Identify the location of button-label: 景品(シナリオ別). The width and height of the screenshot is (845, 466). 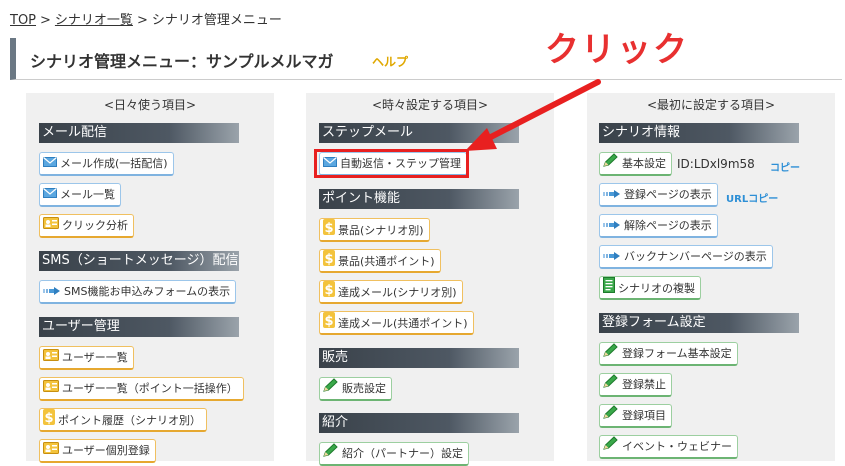
(381, 230).